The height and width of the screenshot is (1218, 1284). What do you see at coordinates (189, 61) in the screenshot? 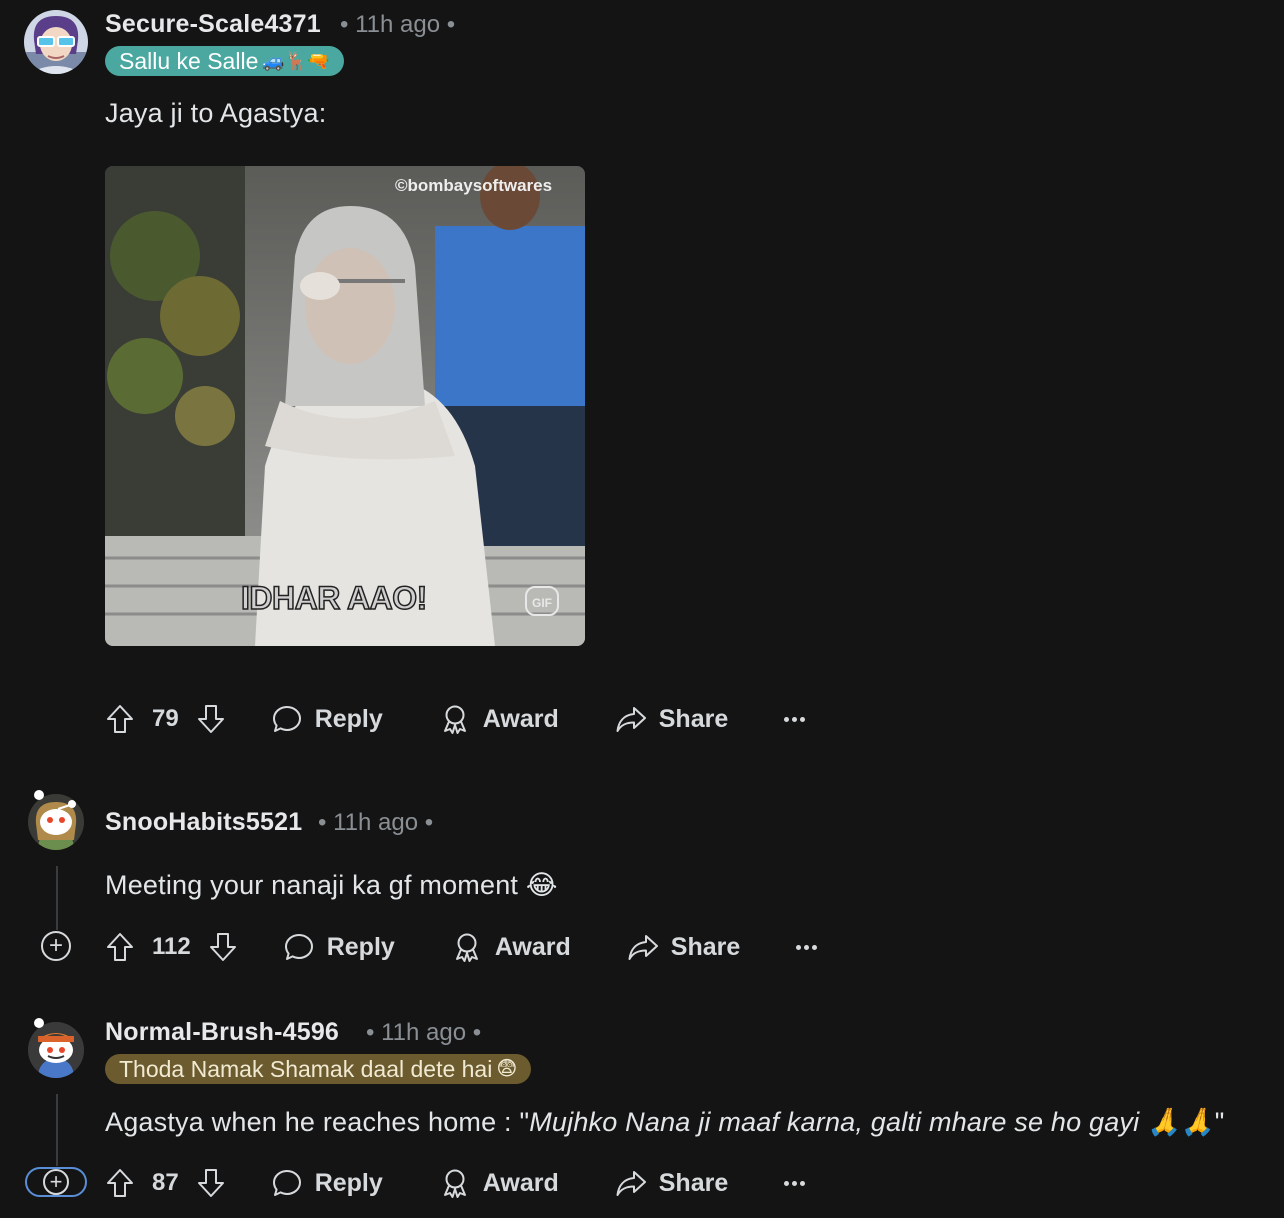
I see `flair-text: Sallu ke Salle` at bounding box center [189, 61].